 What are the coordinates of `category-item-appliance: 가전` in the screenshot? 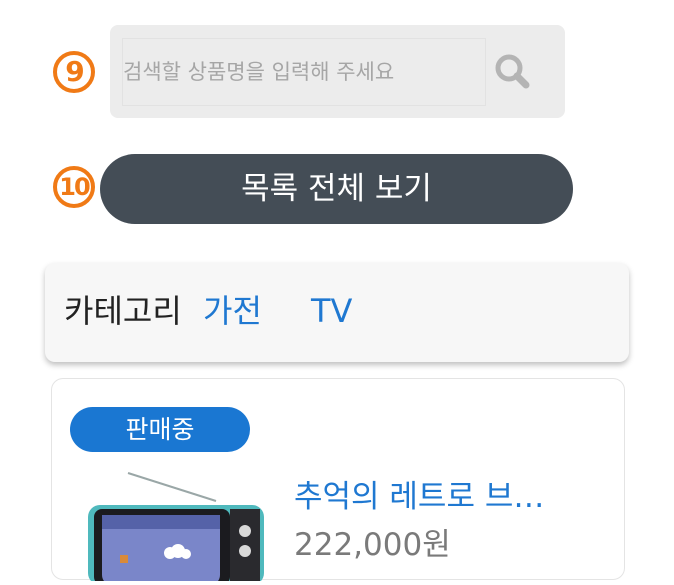 It's located at (232, 311).